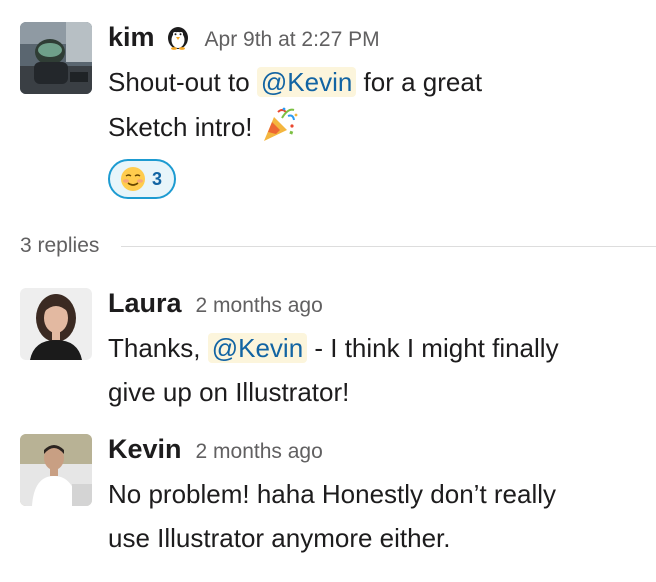 Image resolution: width=656 pixels, height=582 pixels. I want to click on reaction-button: 3, so click(142, 179).